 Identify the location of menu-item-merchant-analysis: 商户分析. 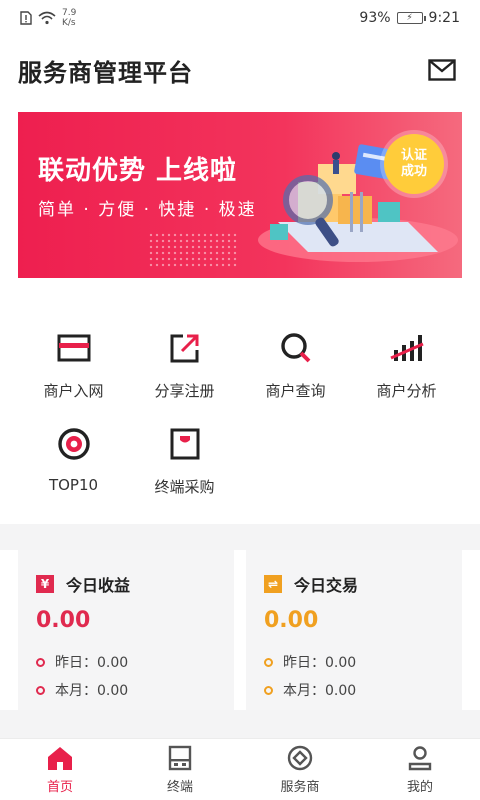
(406, 370).